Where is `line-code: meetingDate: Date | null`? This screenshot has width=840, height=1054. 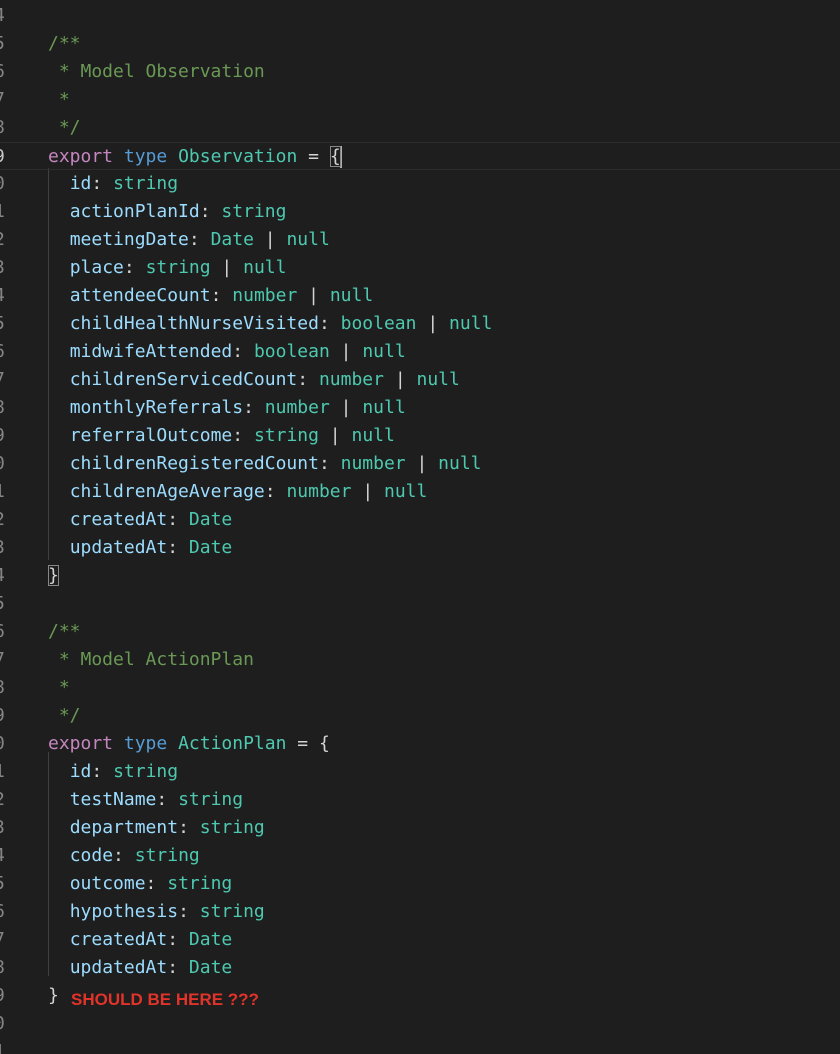
line-code: meetingDate: Date | null is located at coordinates (199, 239).